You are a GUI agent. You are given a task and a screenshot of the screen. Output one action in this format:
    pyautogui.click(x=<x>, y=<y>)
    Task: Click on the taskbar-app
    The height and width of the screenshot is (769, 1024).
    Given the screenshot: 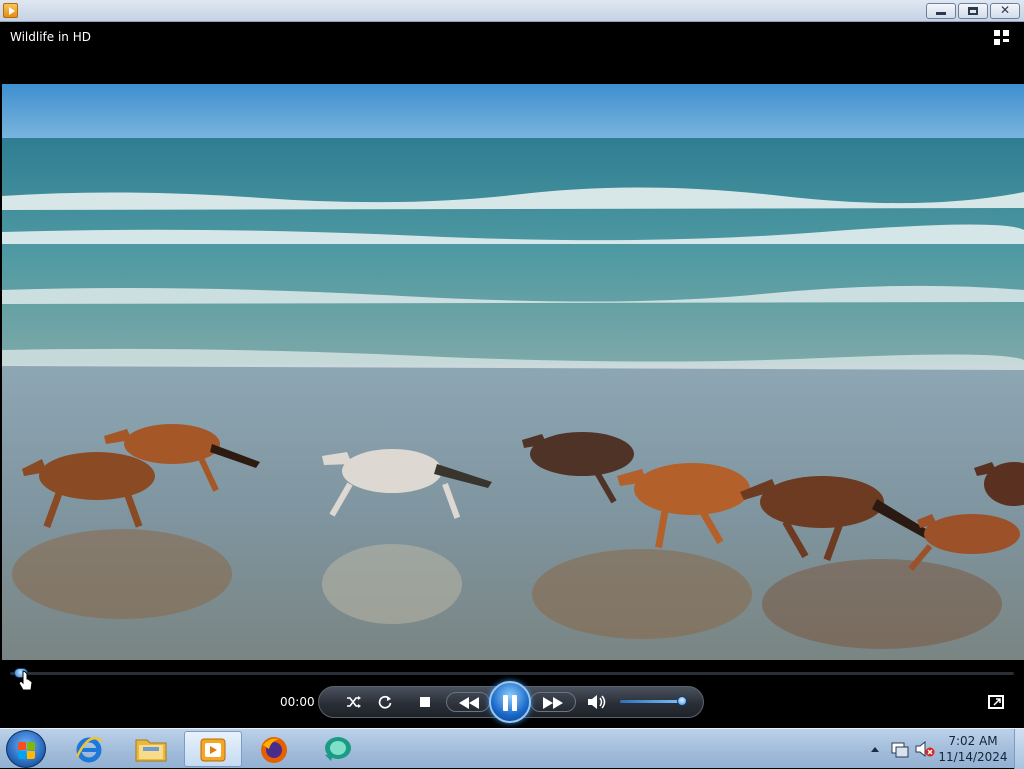 What is the action you would take?
    pyautogui.click(x=337, y=749)
    